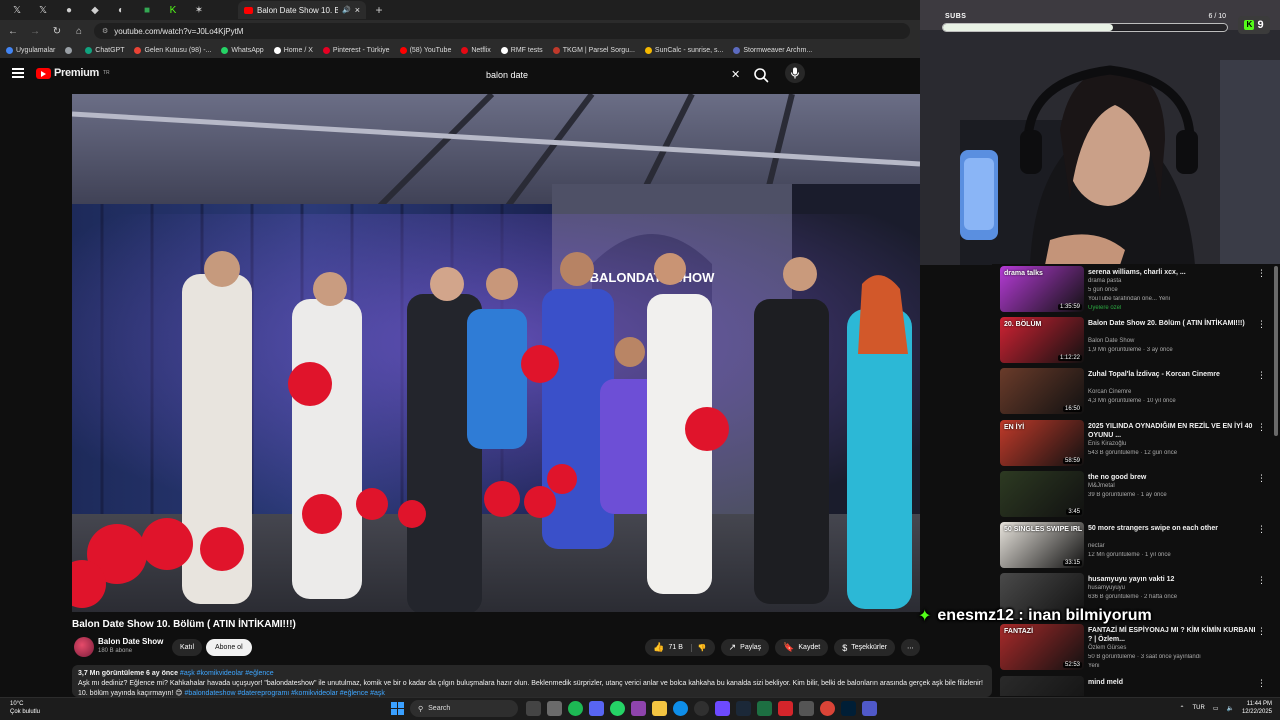 This screenshot has height=720, width=1280. I want to click on app-icon, so click(596, 708).